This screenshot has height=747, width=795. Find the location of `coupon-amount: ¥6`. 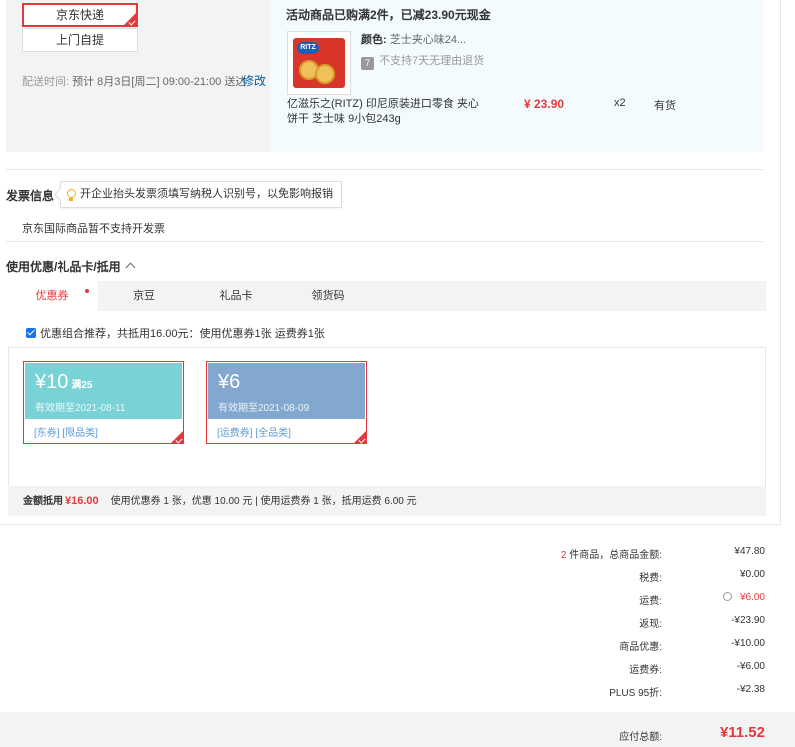

coupon-amount: ¥6 is located at coordinates (229, 382).